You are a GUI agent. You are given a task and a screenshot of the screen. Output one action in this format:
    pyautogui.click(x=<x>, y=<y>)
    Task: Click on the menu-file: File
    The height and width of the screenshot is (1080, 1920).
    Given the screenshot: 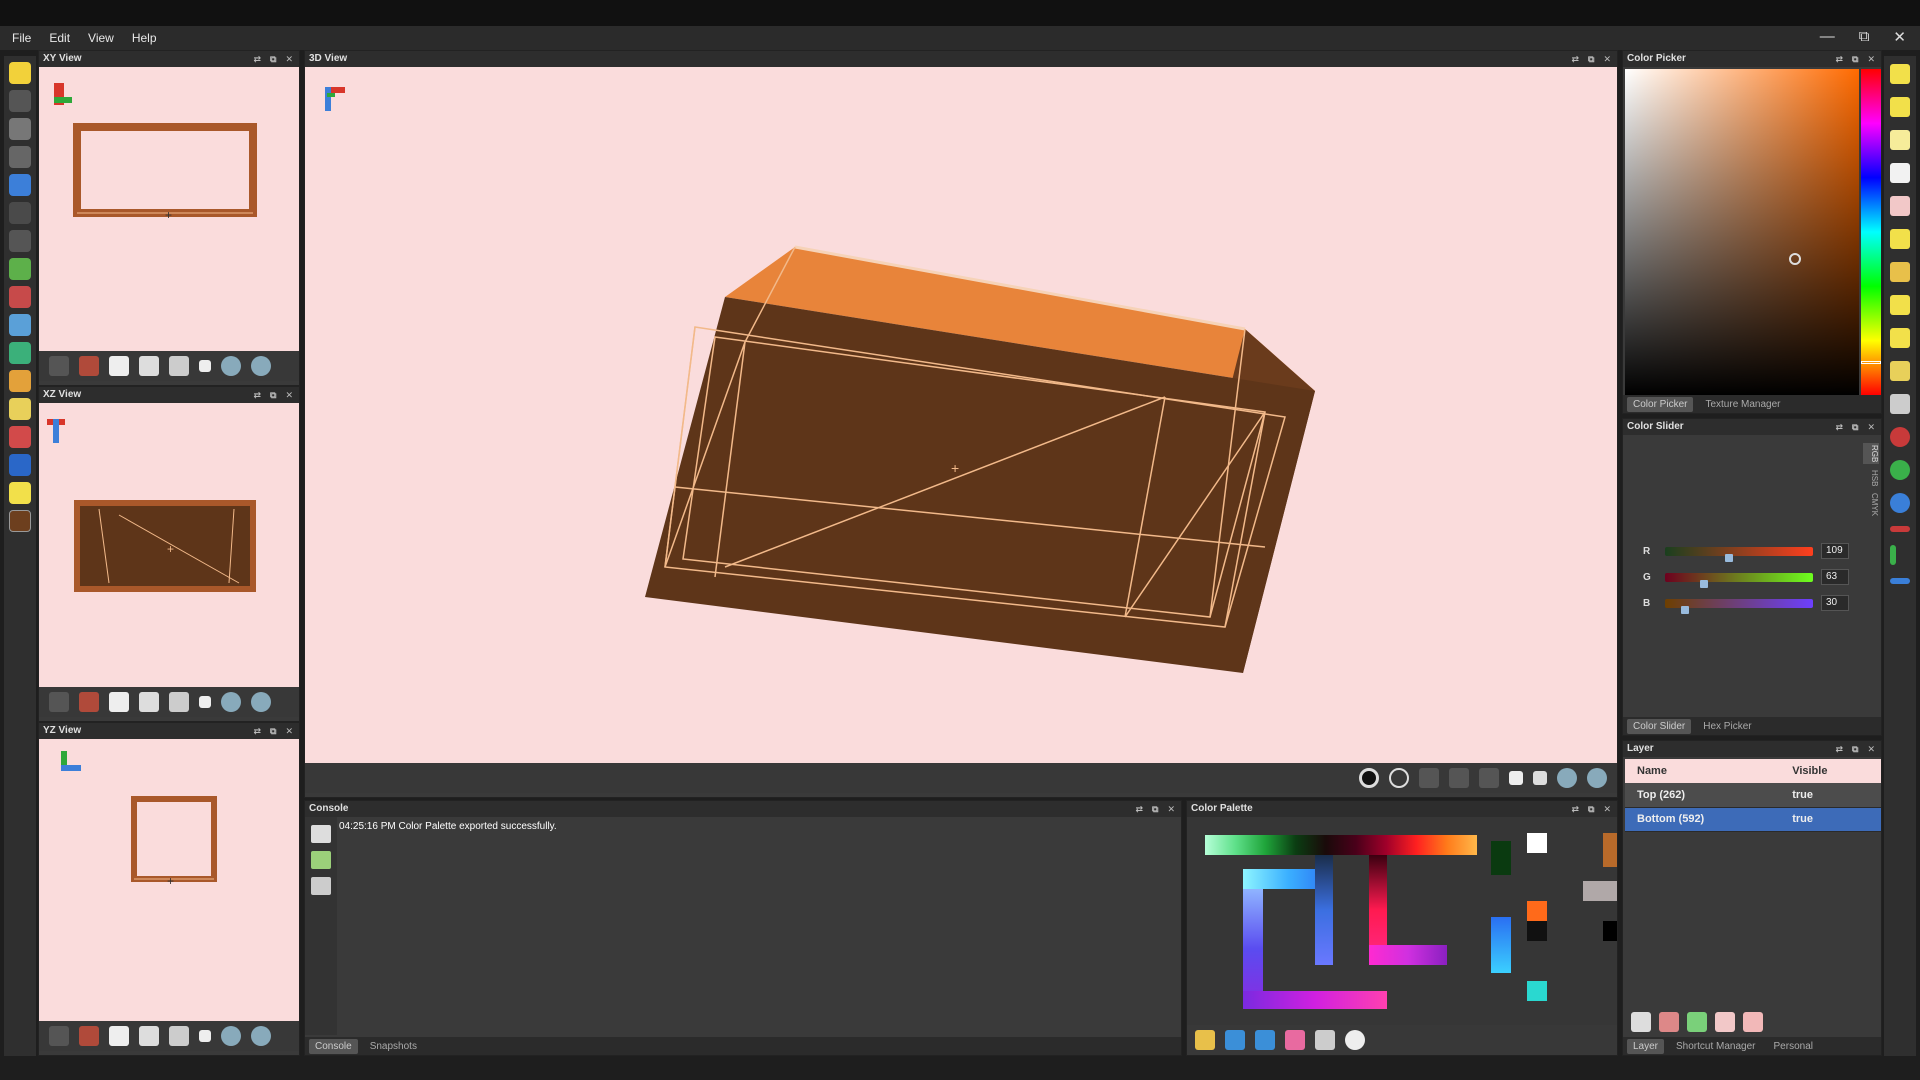 What is the action you would take?
    pyautogui.click(x=21, y=38)
    